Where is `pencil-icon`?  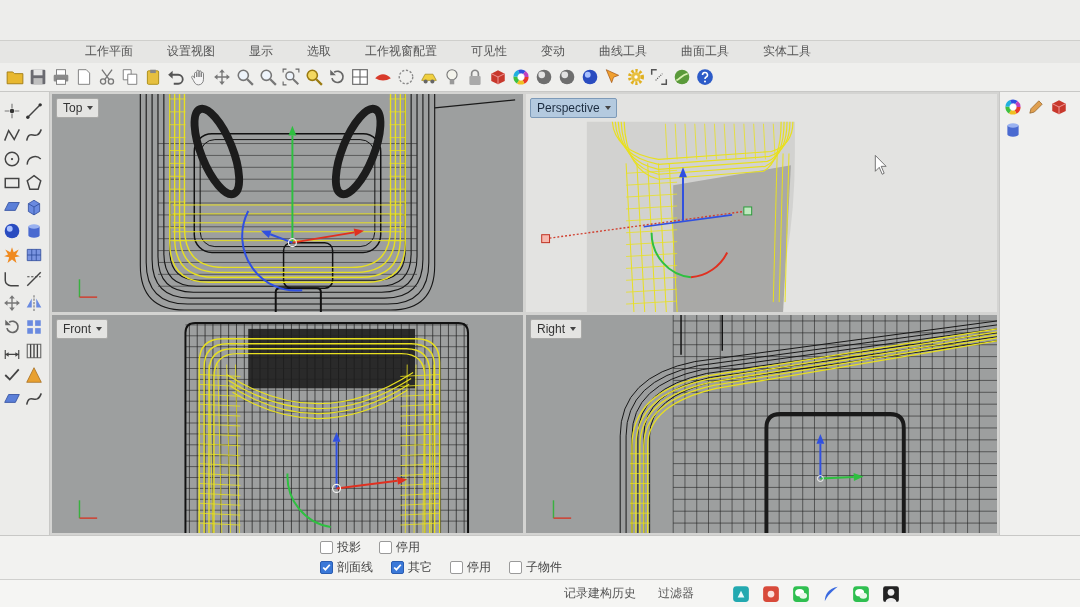 pencil-icon is located at coordinates (1036, 107).